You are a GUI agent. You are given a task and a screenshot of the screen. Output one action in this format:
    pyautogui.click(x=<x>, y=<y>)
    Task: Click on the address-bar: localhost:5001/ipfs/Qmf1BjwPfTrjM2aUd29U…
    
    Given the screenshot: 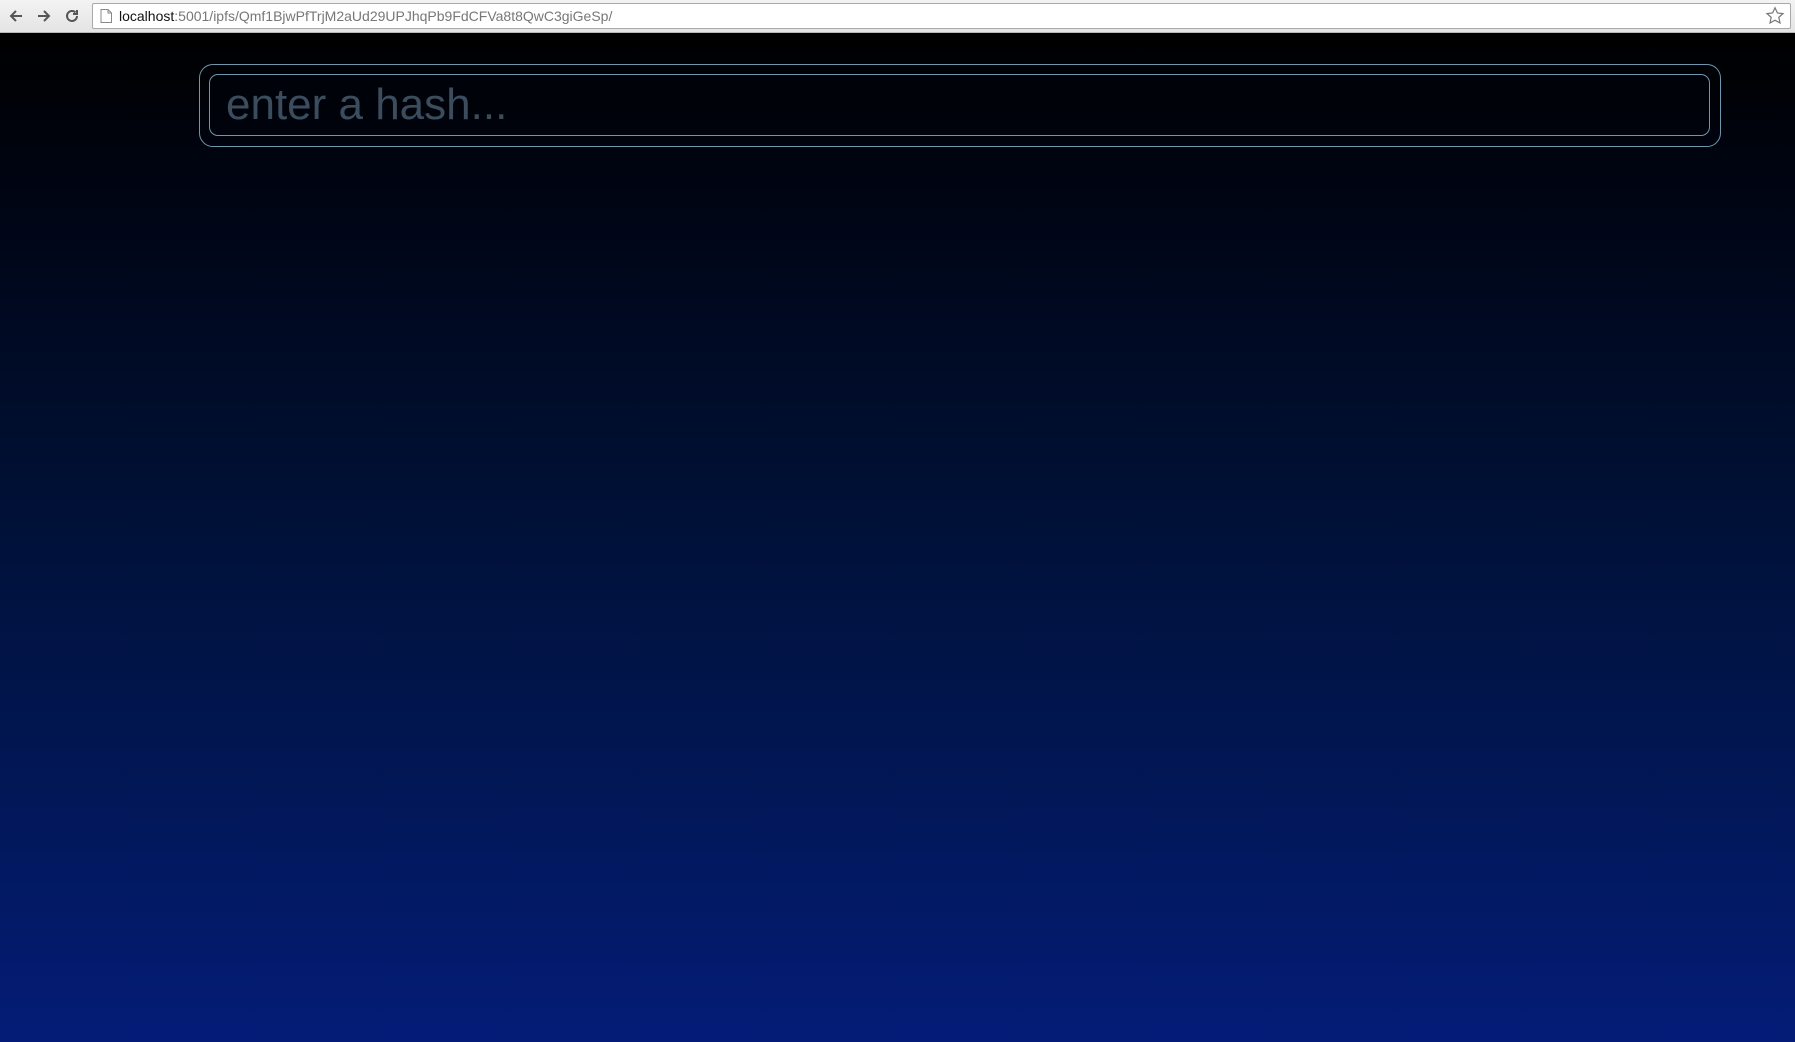 What is the action you would take?
    pyautogui.click(x=941, y=16)
    